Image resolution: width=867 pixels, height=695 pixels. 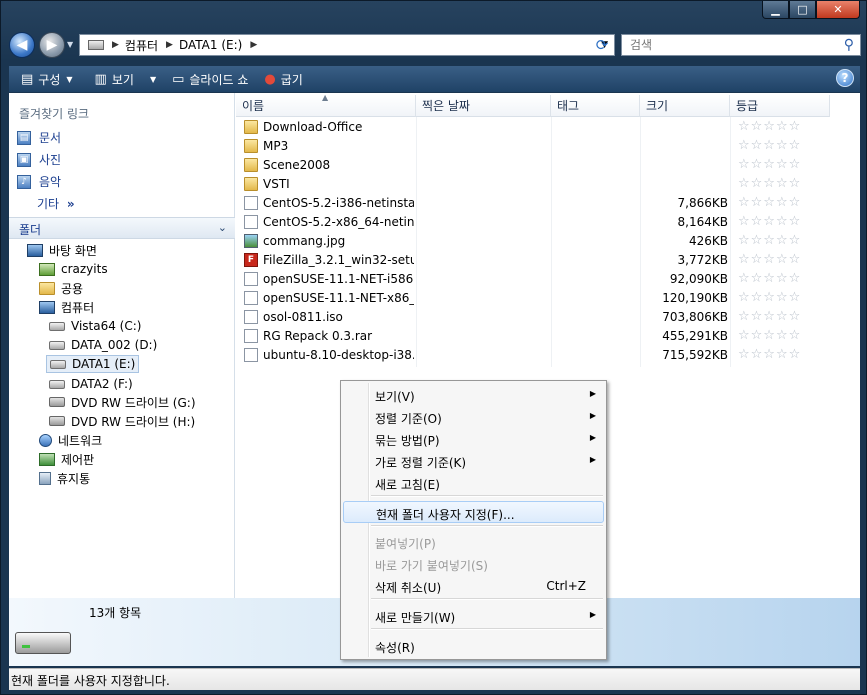 I want to click on file-row: RG Repack 0.3.rar 455,291KB ☆☆☆☆☆, so click(x=532, y=337).